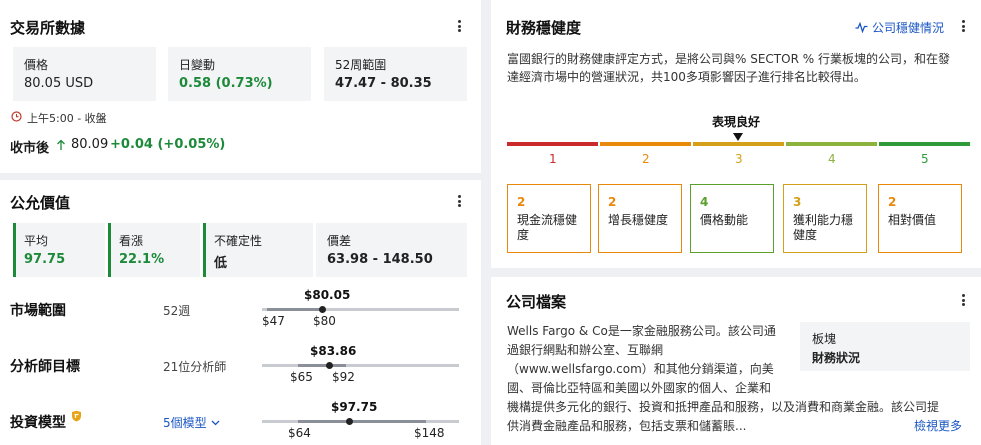 The height and width of the screenshot is (445, 981). Describe the element at coordinates (168, 144) in the screenshot. I see `after-hours-change: +0.04 (+0.05%)` at that location.